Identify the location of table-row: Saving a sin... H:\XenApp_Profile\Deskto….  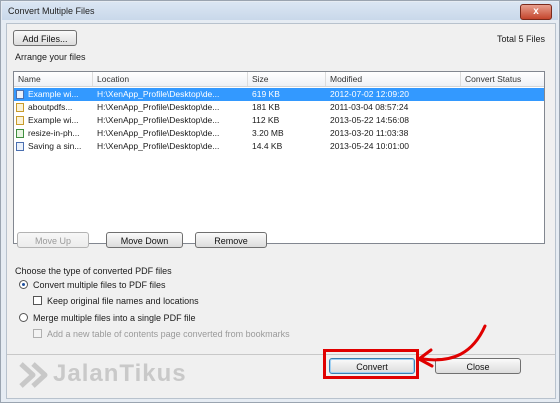
(279, 146).